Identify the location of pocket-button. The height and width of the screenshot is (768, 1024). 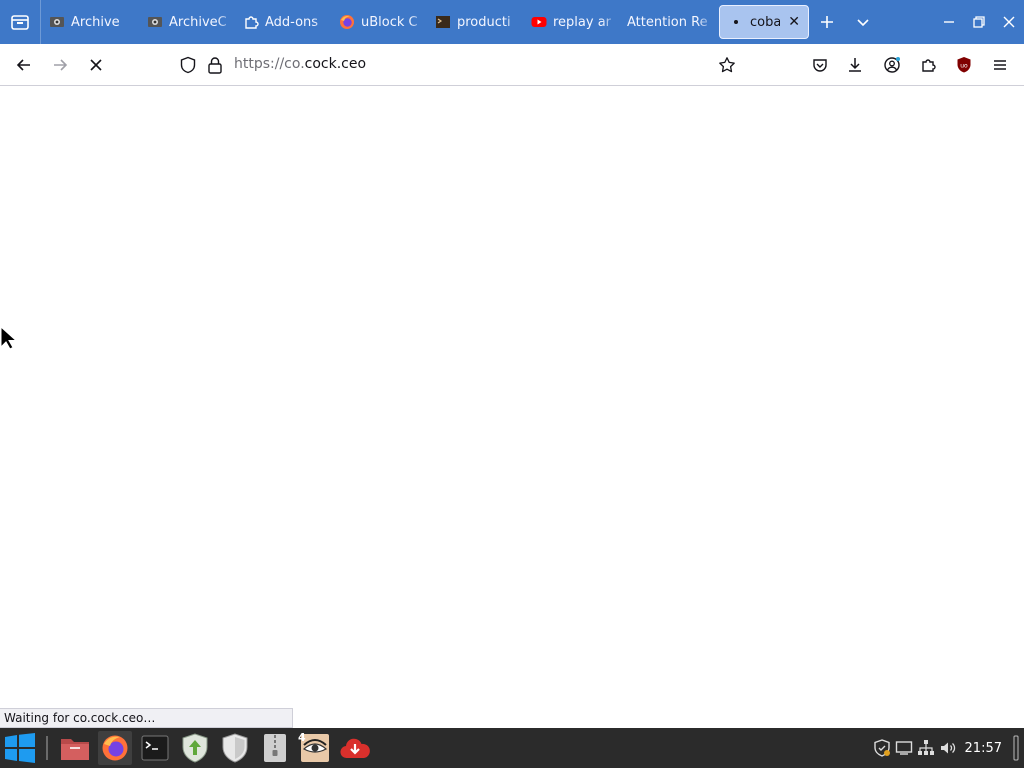
(820, 65).